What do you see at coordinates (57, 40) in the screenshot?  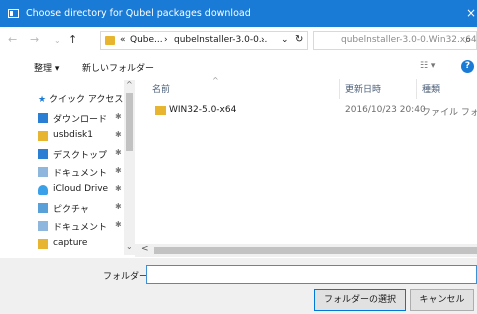 I see `recent-locations-button: ⌄` at bounding box center [57, 40].